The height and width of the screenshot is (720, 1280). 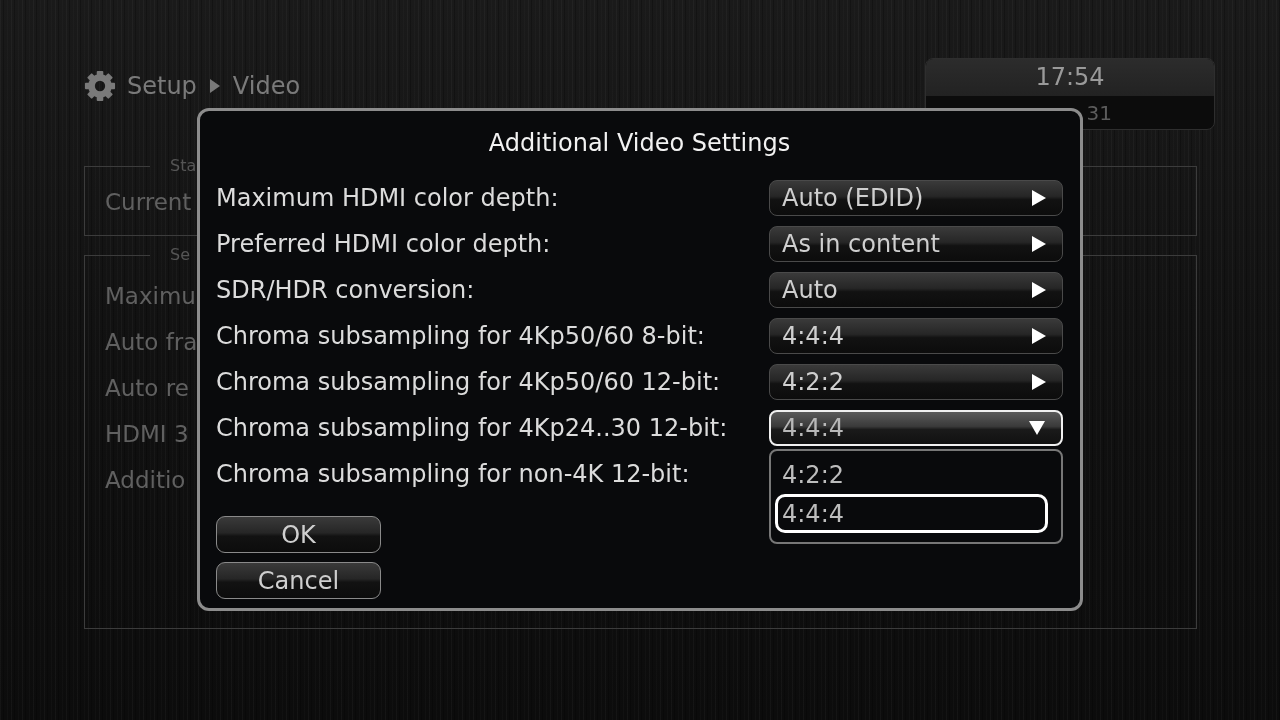 I want to click on value-selector: Auto (EDID), so click(x=916, y=198).